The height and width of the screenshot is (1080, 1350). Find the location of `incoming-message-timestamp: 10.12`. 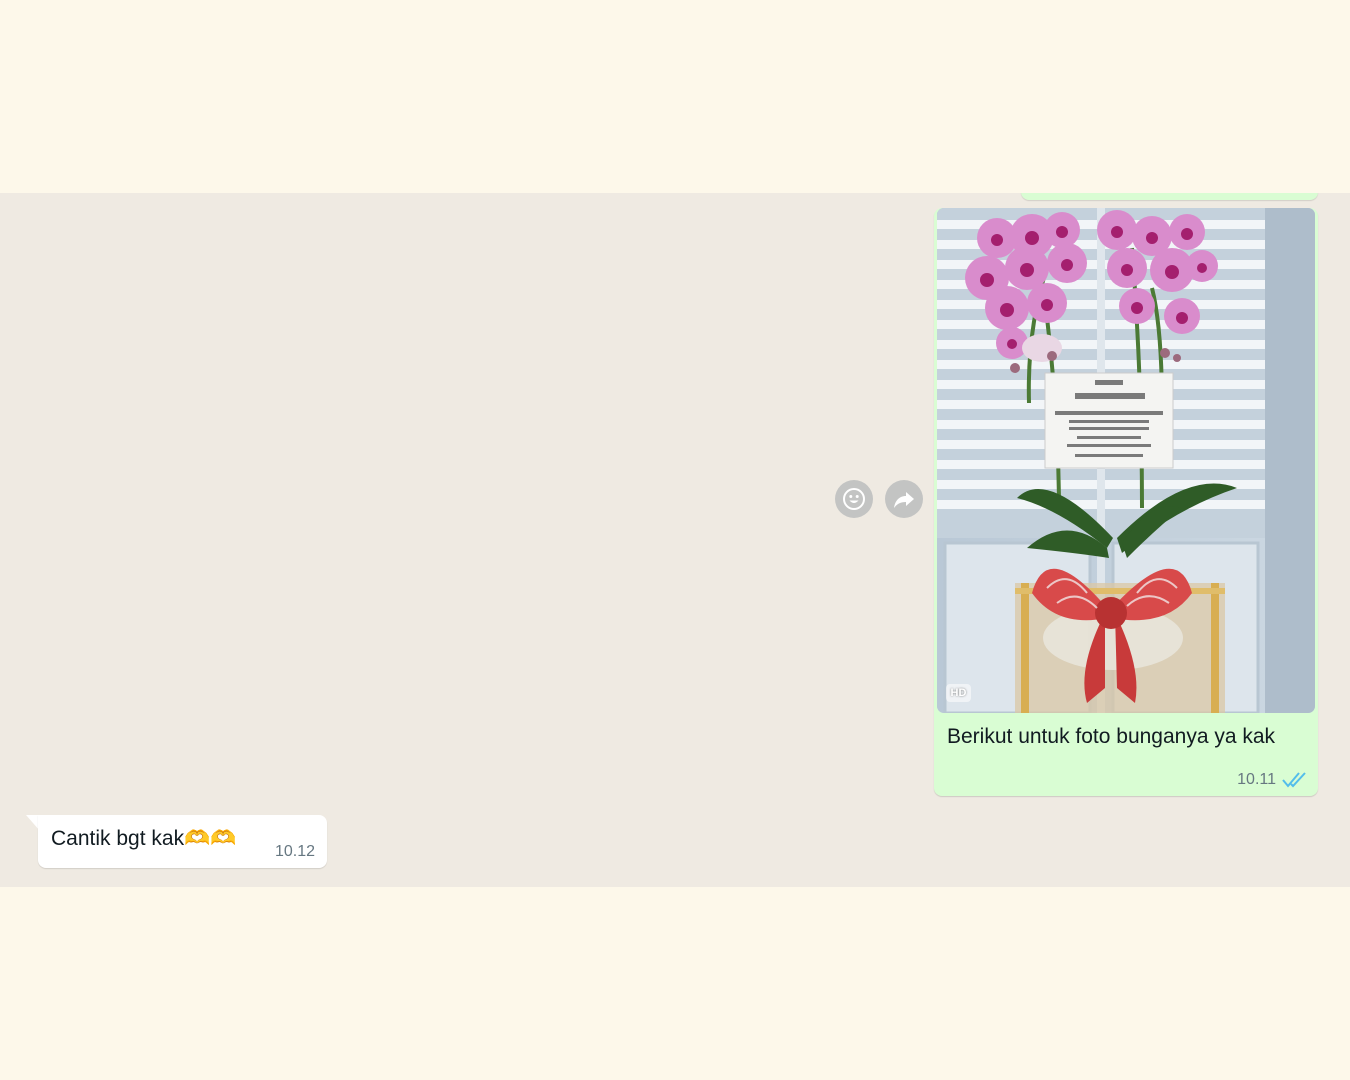

incoming-message-timestamp: 10.12 is located at coordinates (295, 851).